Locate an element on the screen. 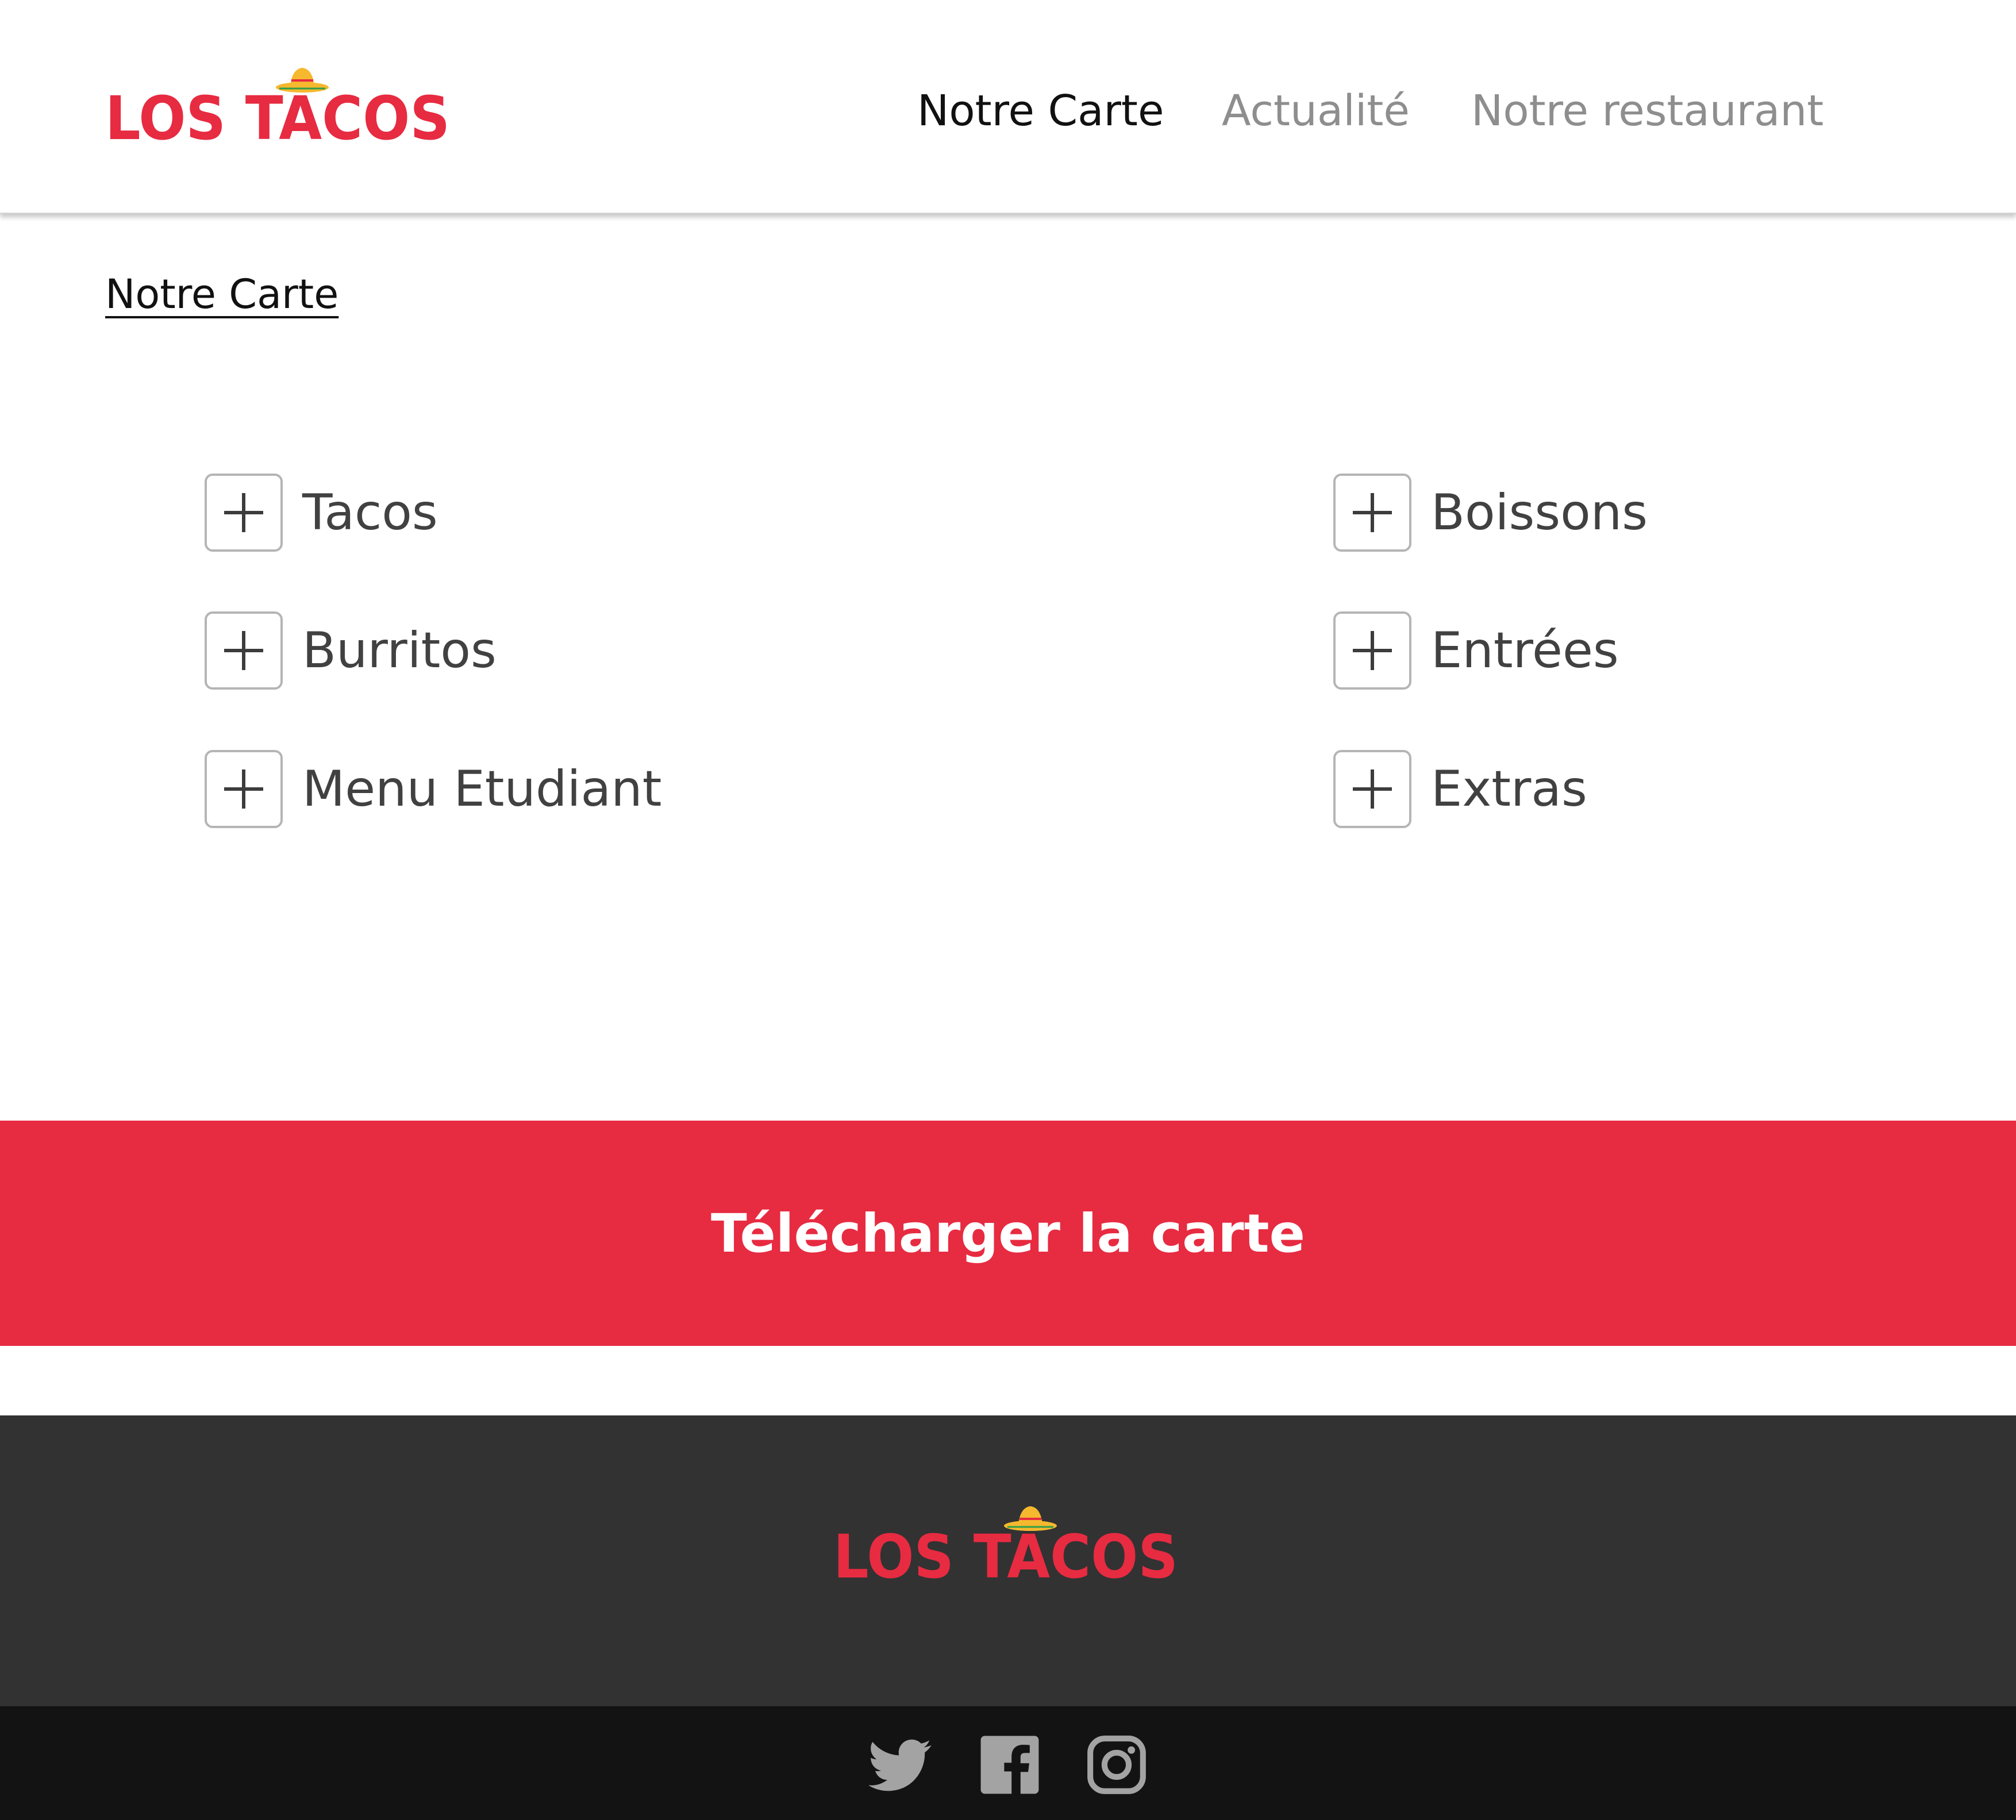 This screenshot has height=1820, width=2016. nav-actualite: Actualité is located at coordinates (1316, 111).